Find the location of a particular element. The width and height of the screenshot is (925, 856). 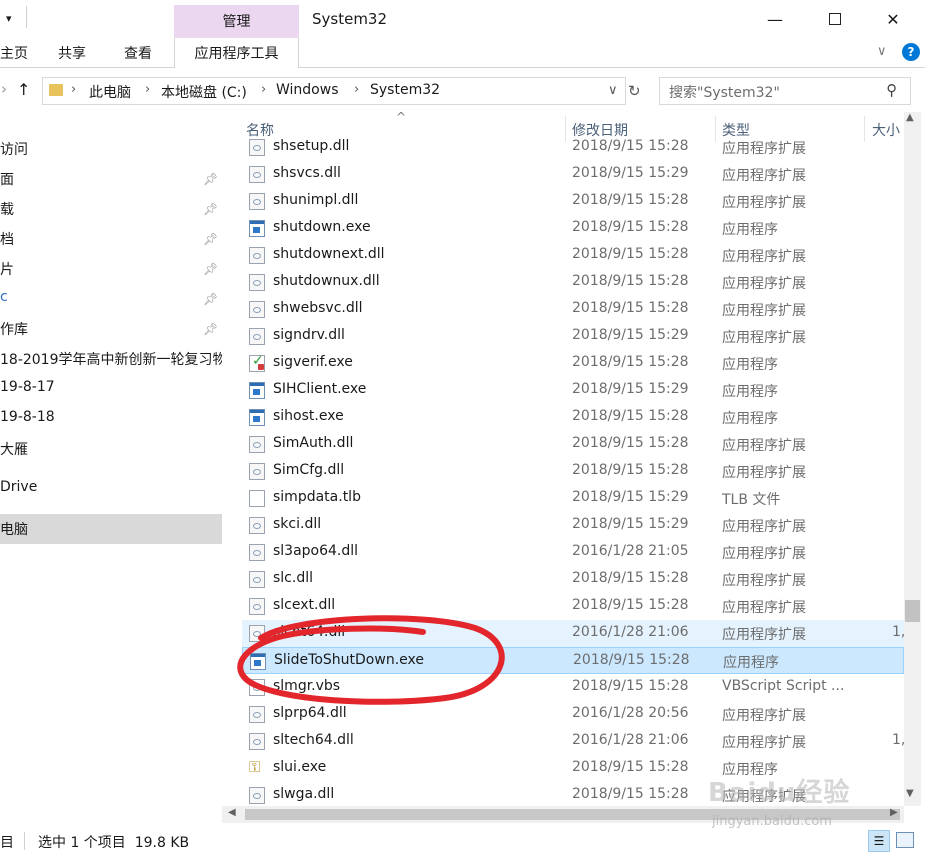

file-row: signdrv.dll 2018/9/15 15:29 应用程序扩展 is located at coordinates (573, 336).